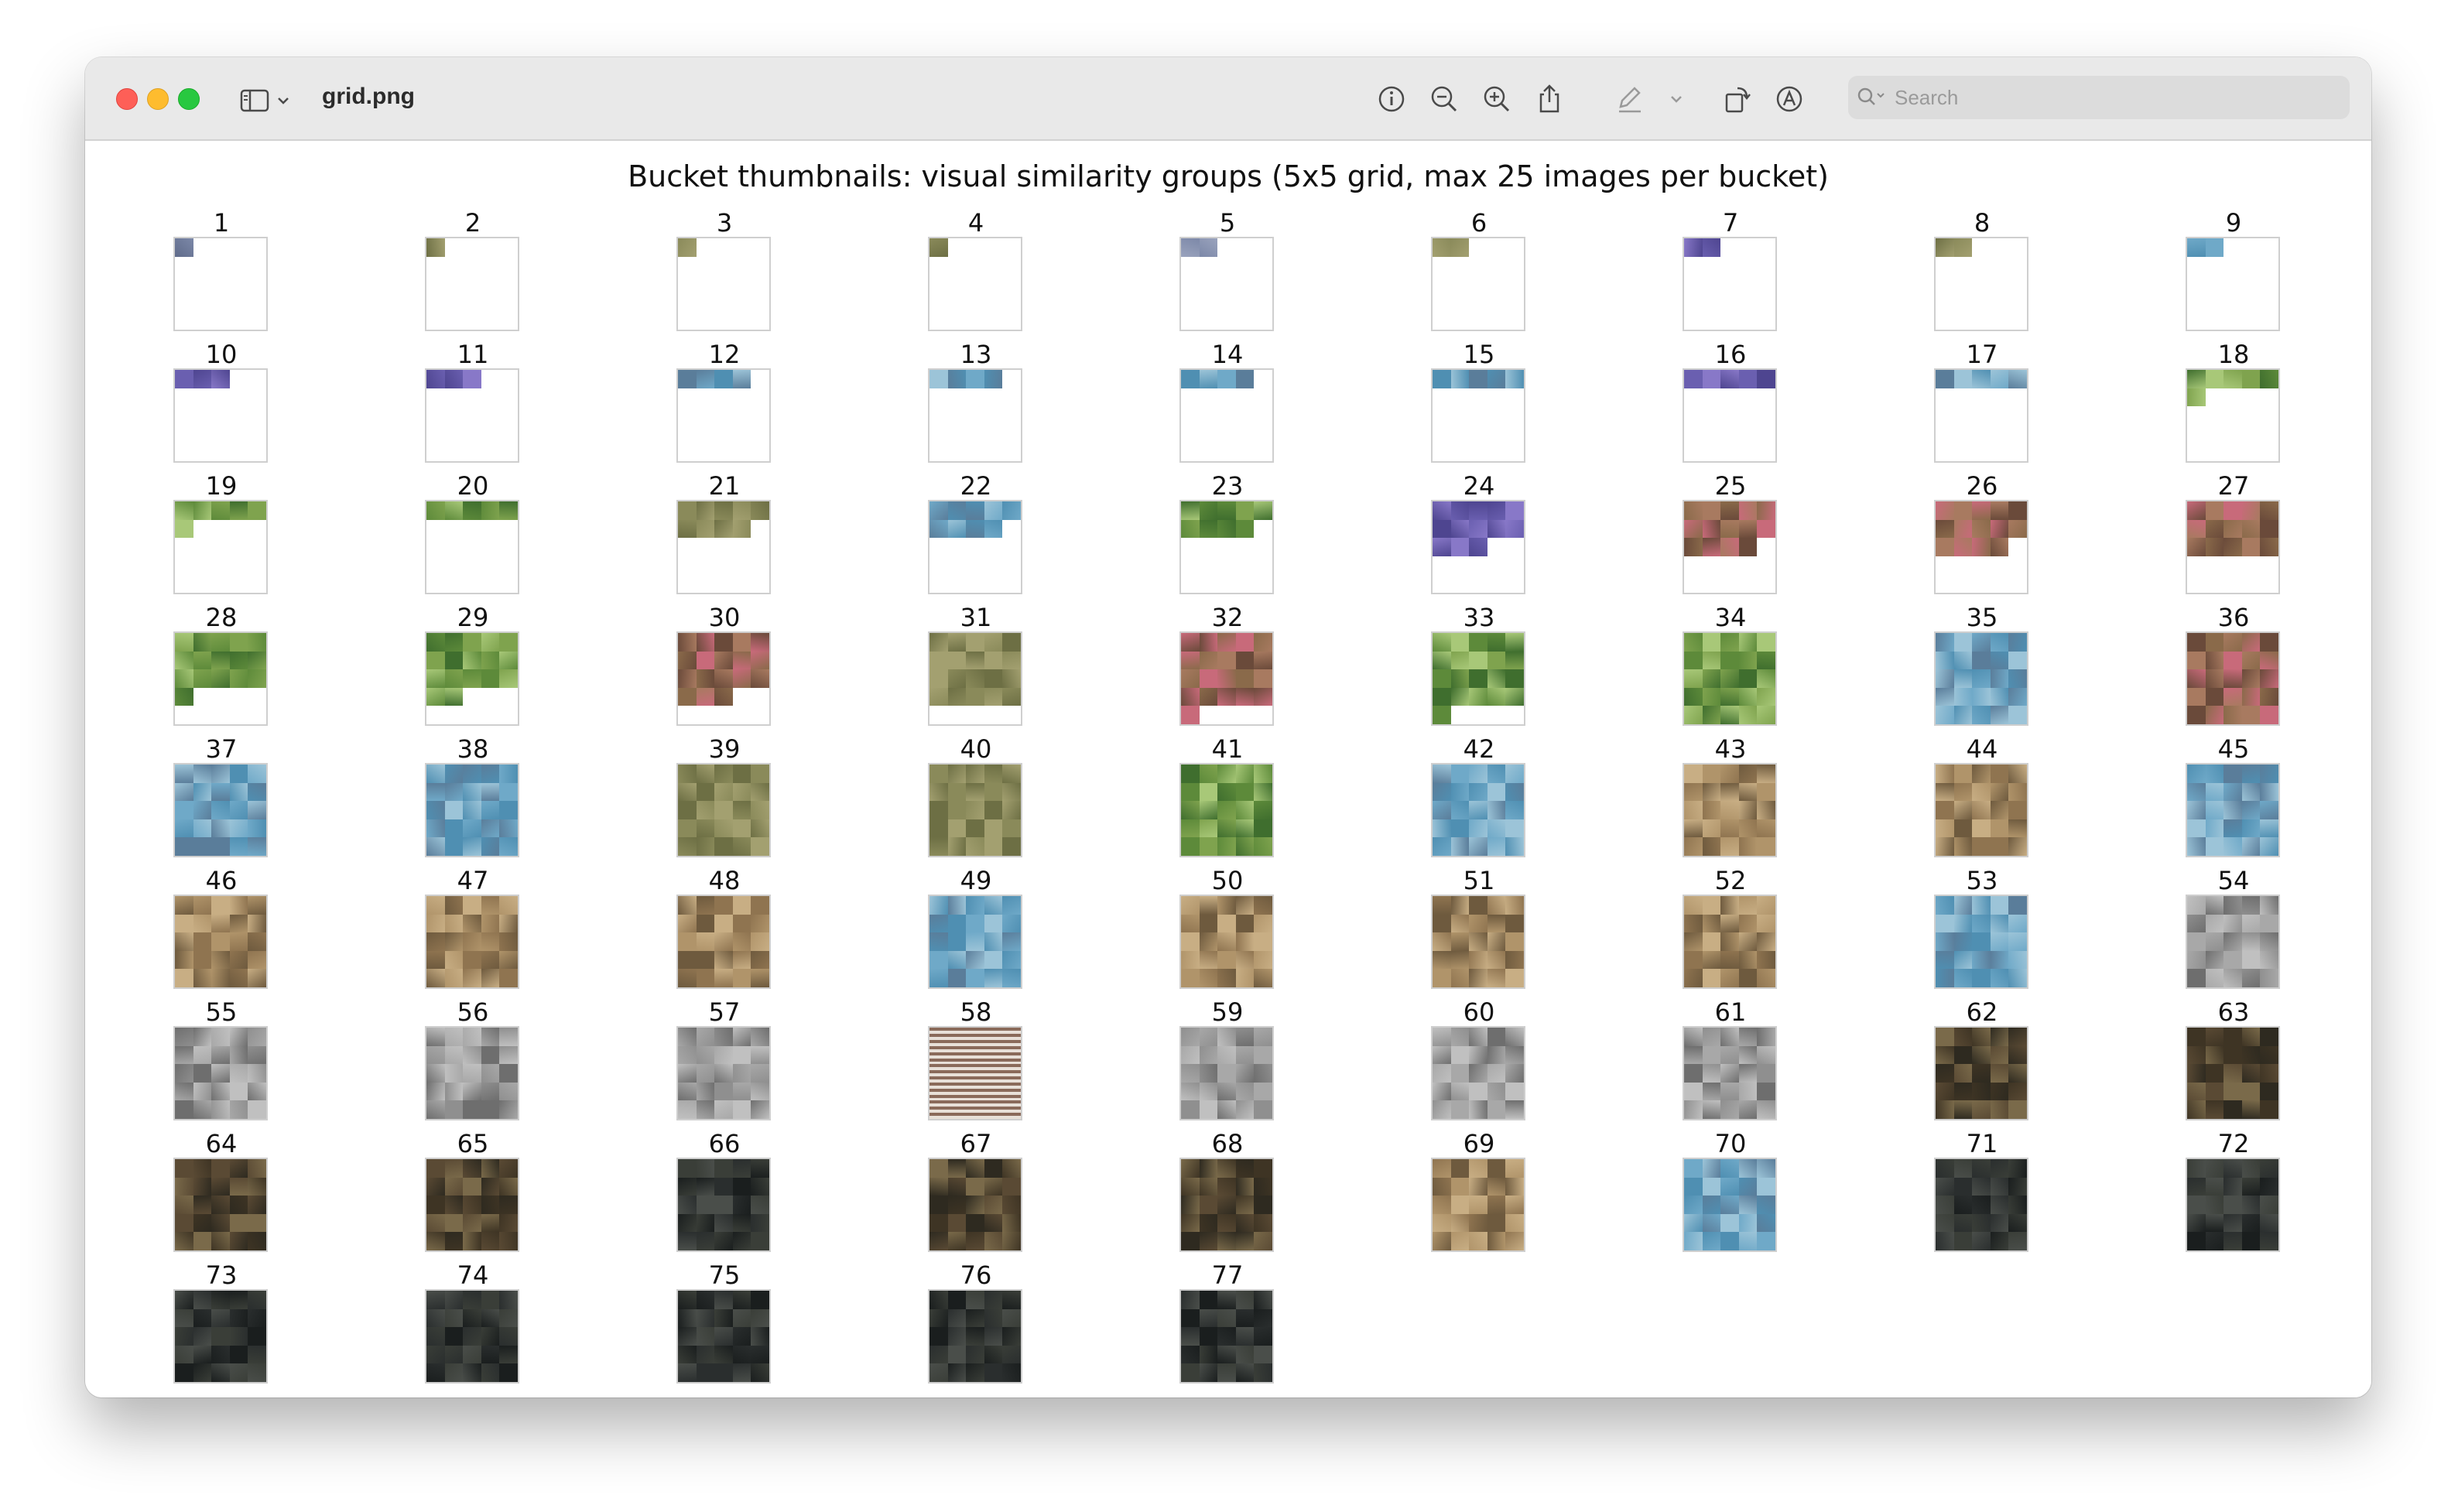 The height and width of the screenshot is (1512, 2458). I want to click on maximize-window-button, so click(189, 99).